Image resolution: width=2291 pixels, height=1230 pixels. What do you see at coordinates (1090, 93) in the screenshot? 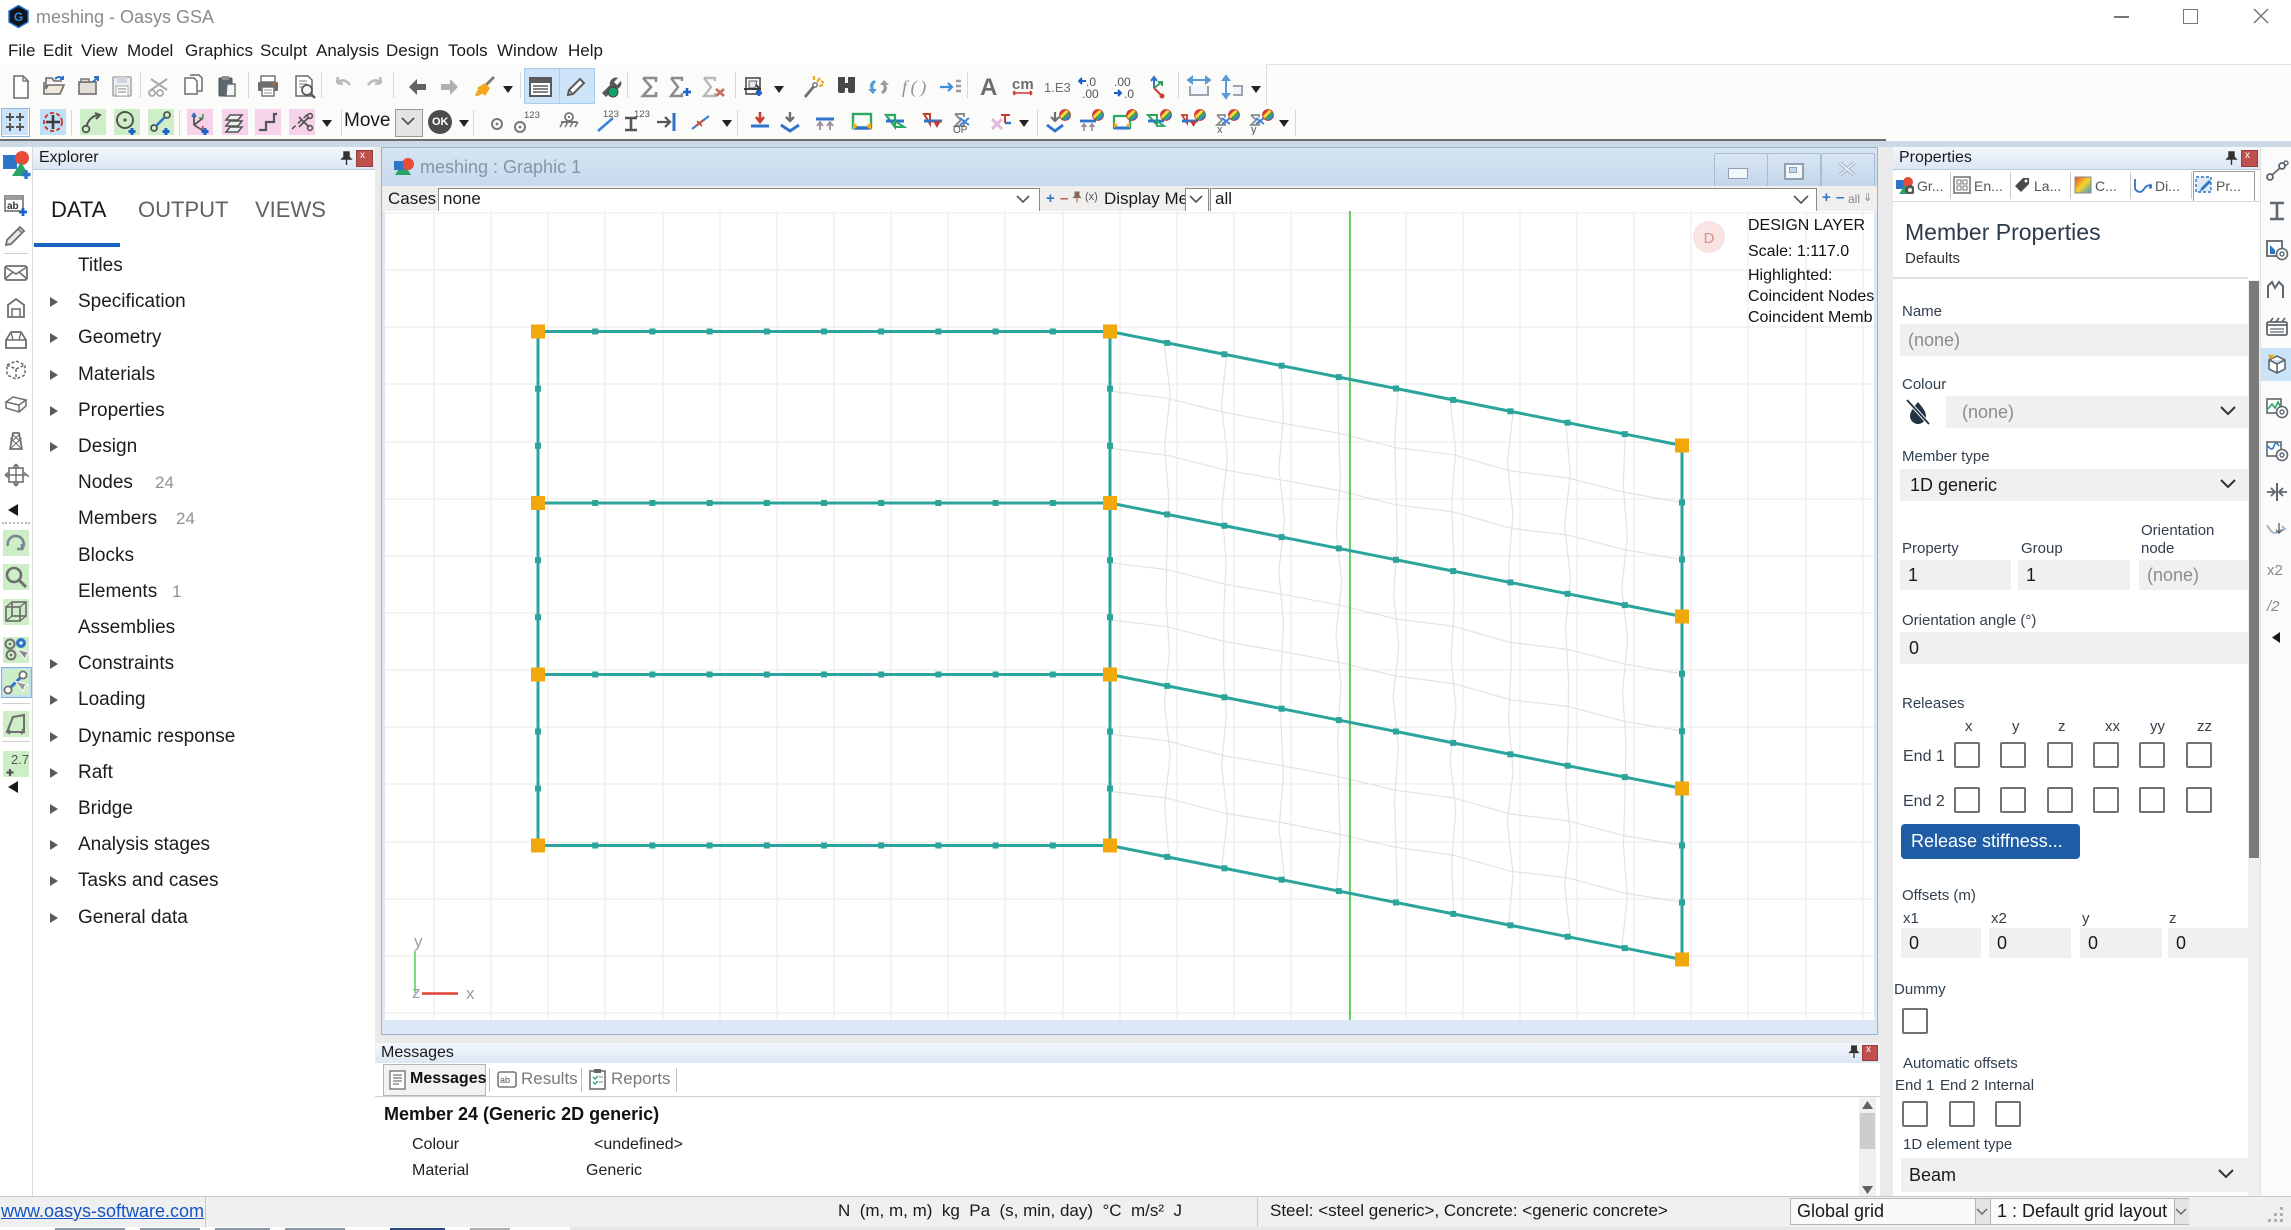
I see `svg-text: .00` at bounding box center [1090, 93].